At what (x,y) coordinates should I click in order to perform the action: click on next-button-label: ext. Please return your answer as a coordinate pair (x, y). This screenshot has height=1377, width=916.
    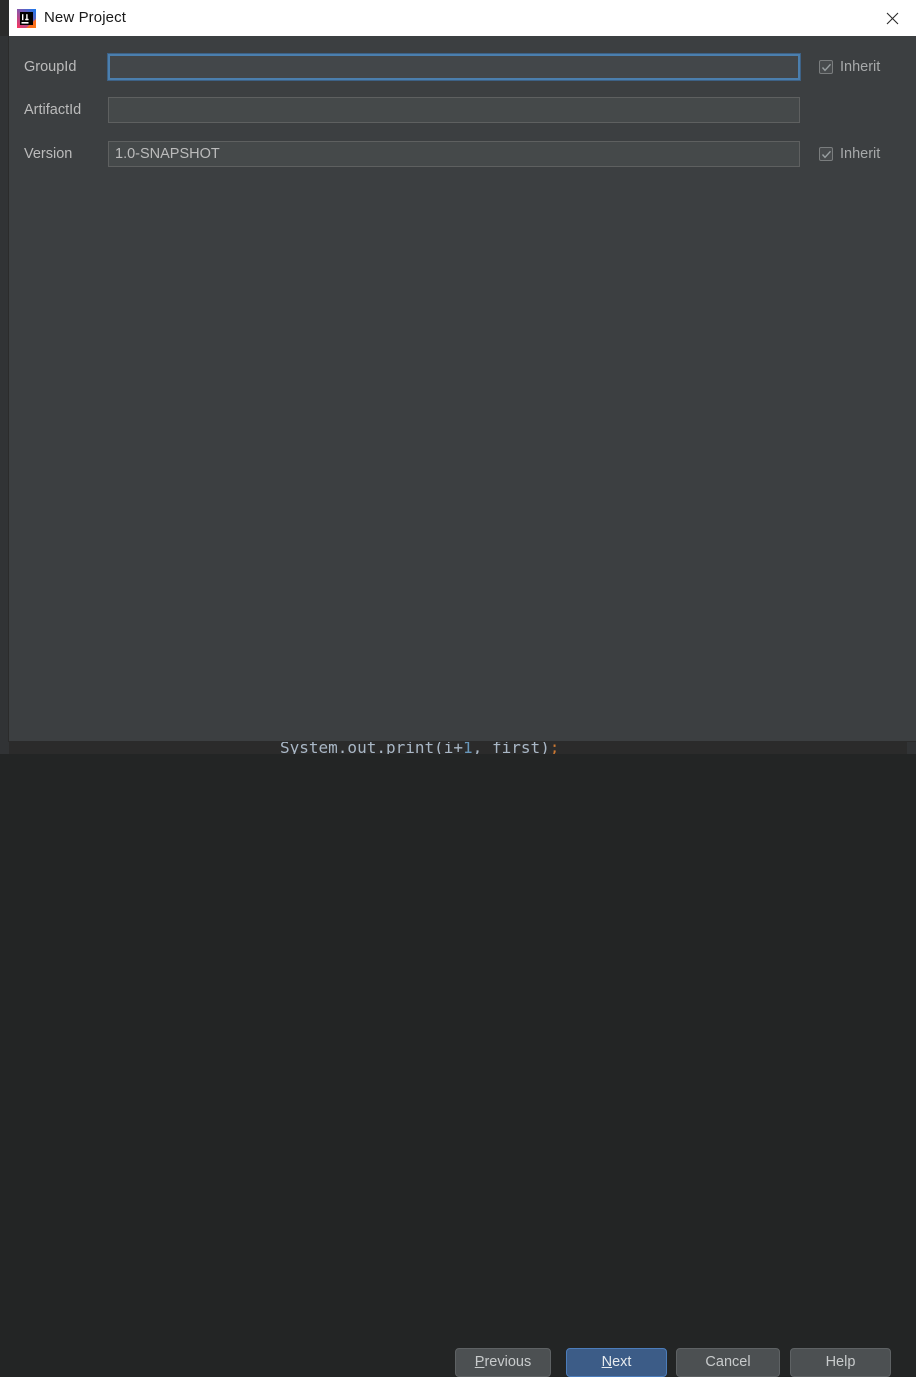
    Looking at the image, I should click on (622, 1362).